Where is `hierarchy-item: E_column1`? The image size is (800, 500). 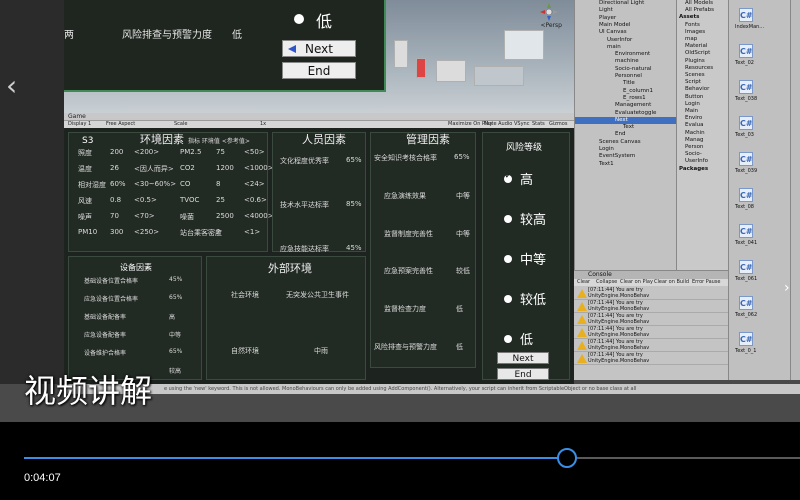 hierarchy-item: E_column1 is located at coordinates (626, 91).